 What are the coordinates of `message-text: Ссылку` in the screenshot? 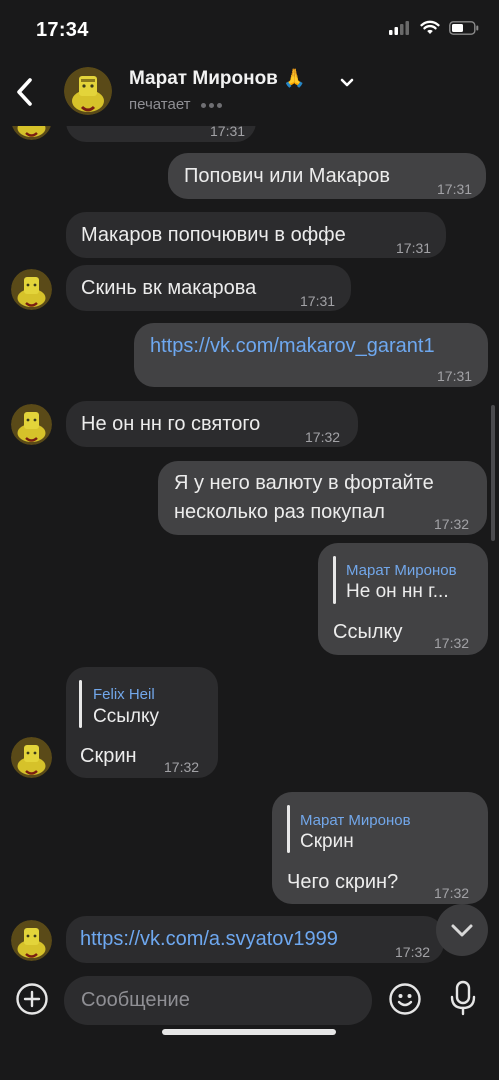 It's located at (368, 632).